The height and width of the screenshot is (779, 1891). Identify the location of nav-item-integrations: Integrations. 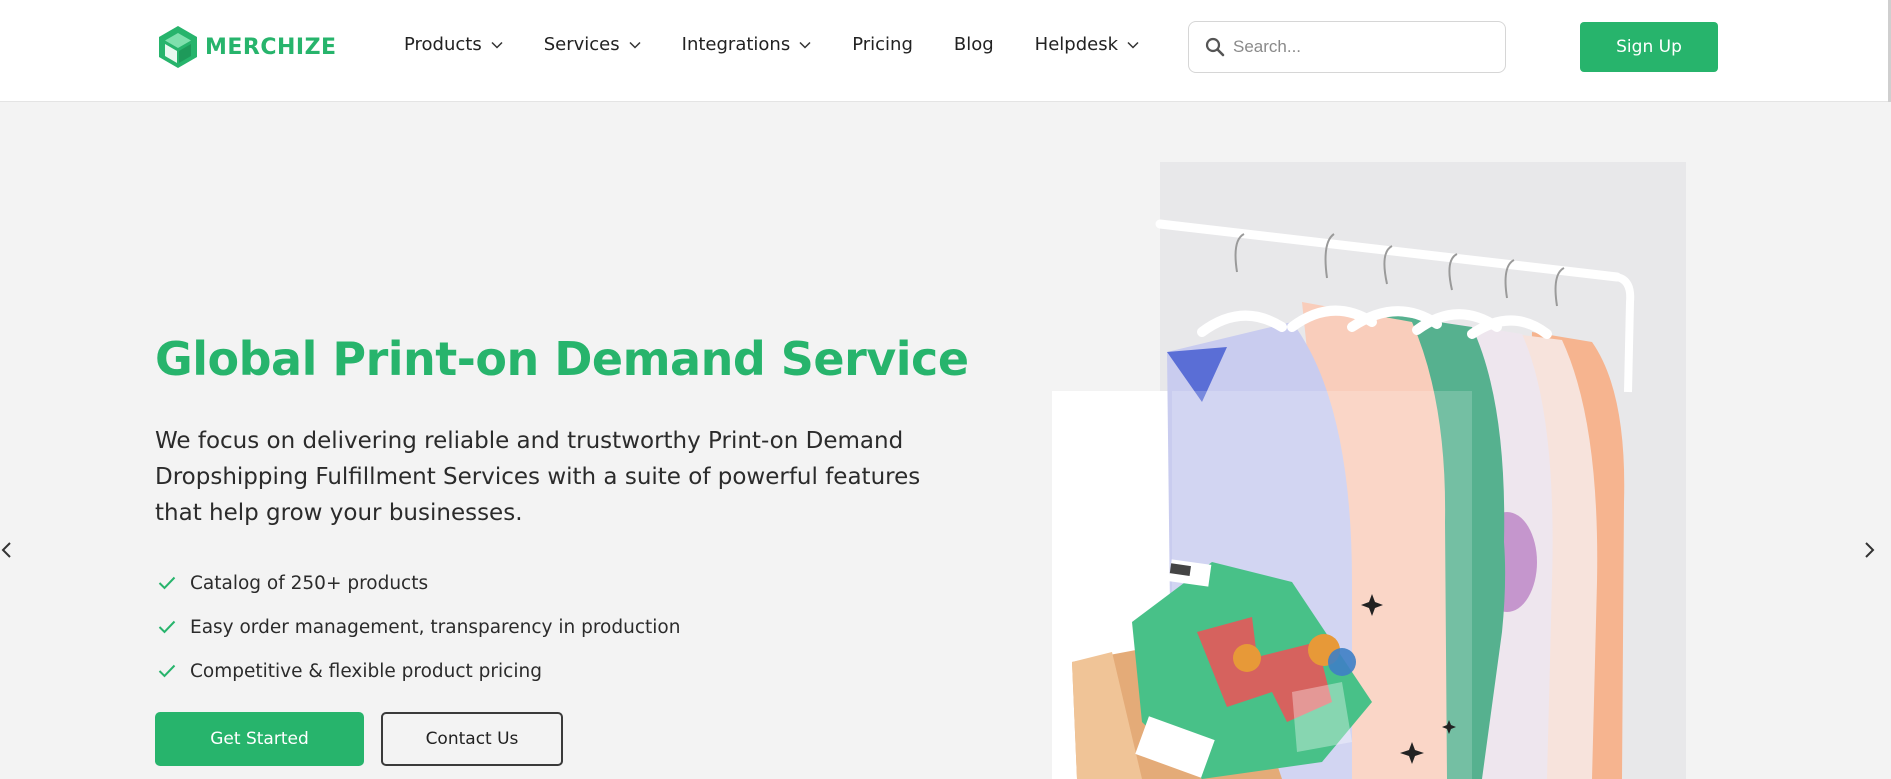
(747, 44).